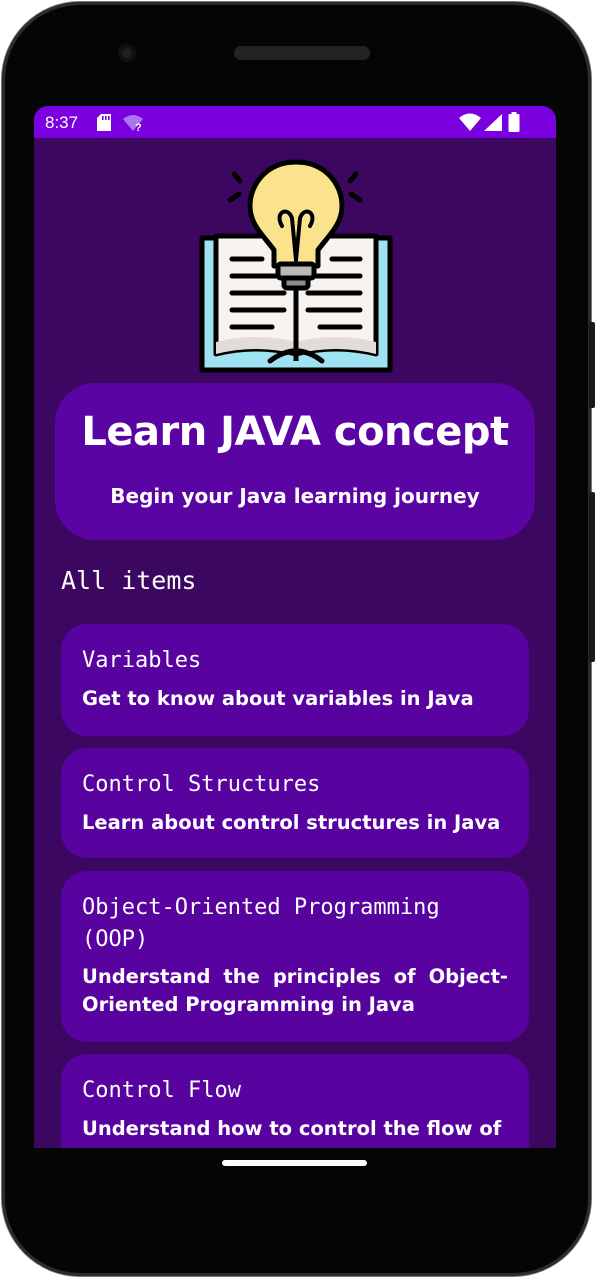  I want to click on battery-icon, so click(514, 122).